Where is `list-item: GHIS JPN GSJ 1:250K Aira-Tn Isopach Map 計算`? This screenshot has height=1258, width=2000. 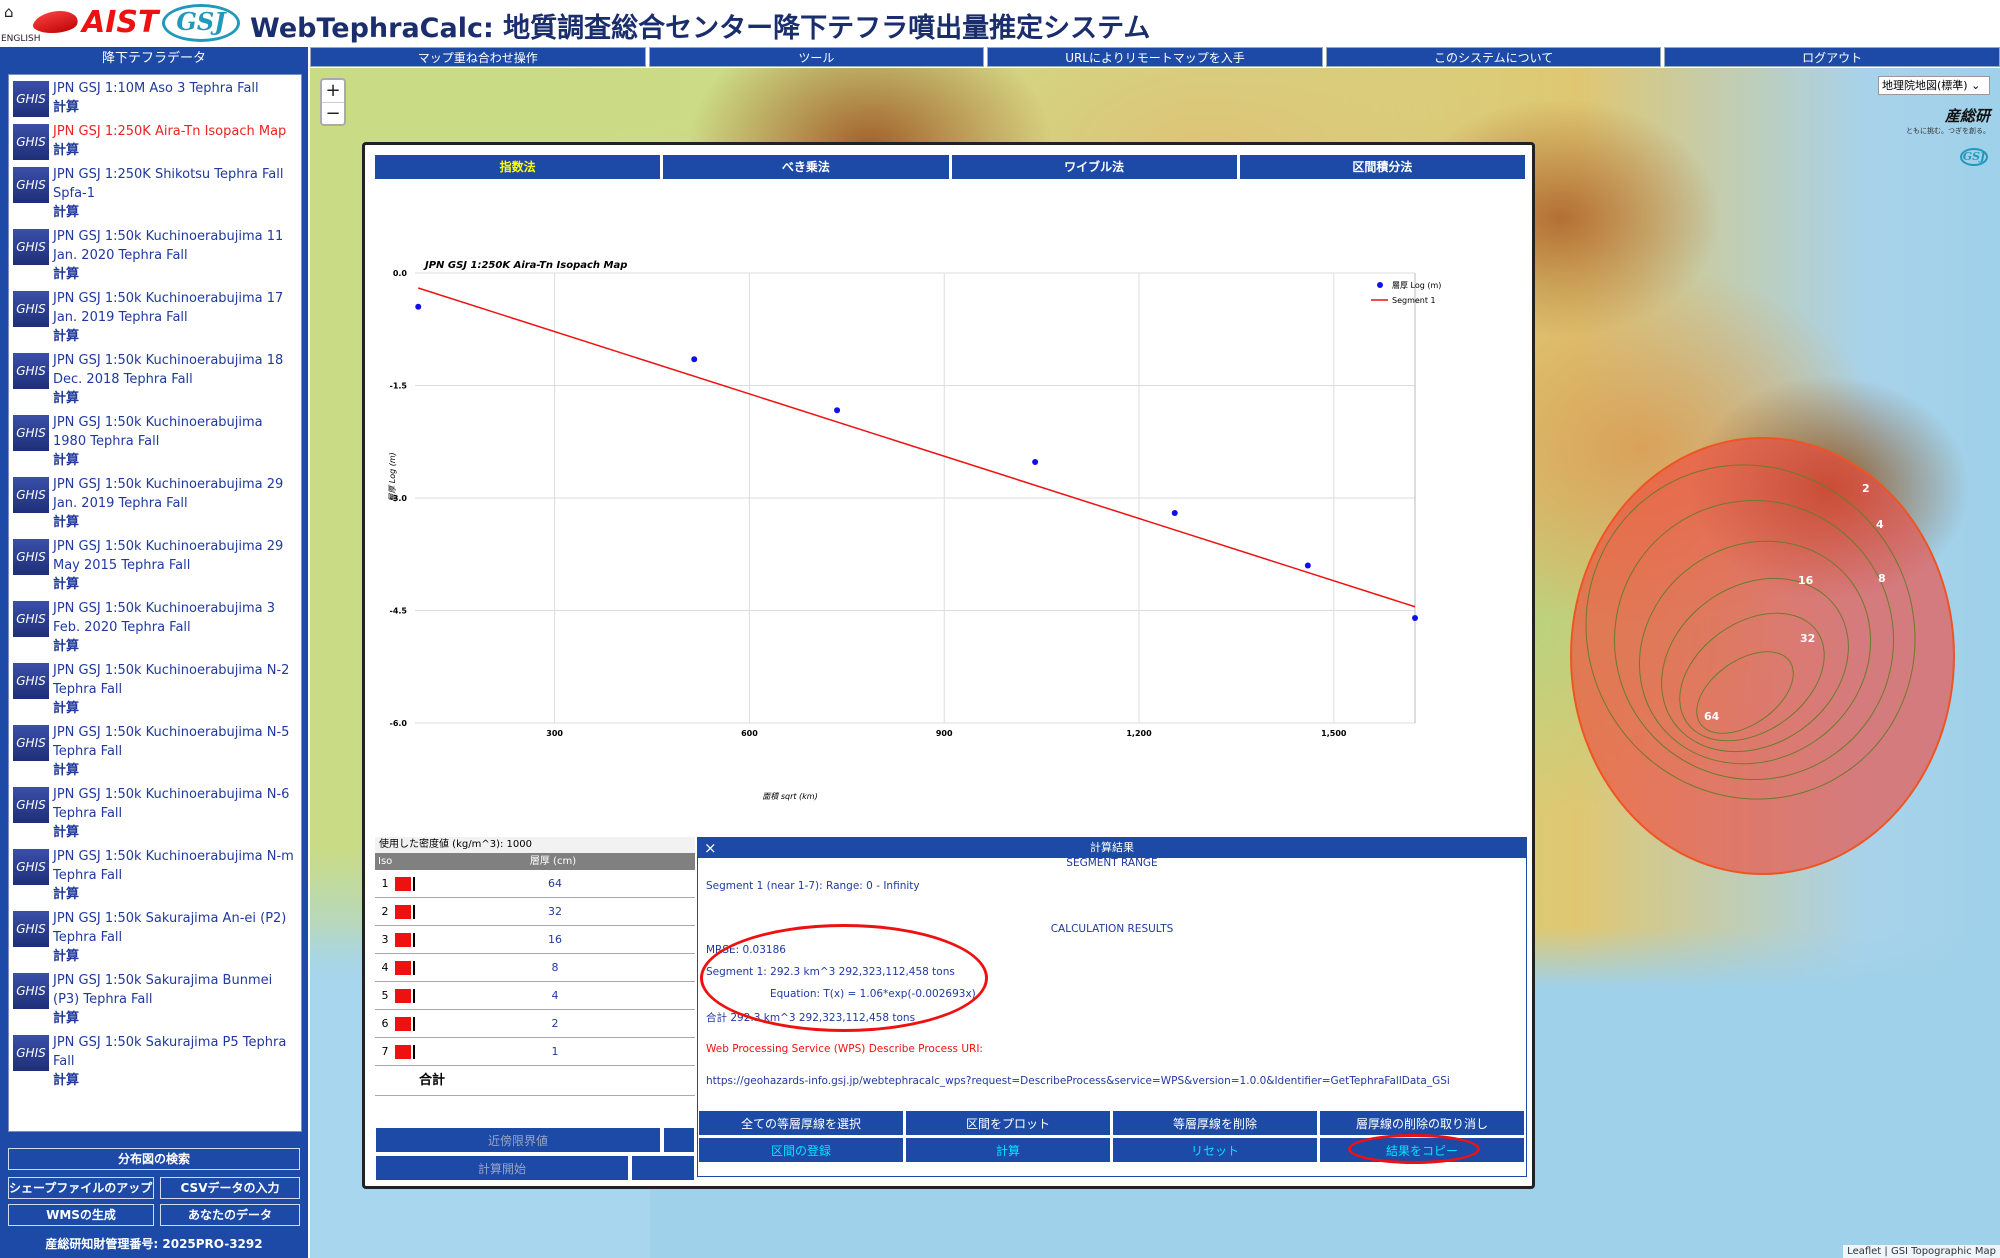
list-item: GHIS JPN GSJ 1:250K Aira-Tn Isopach Map 計算 is located at coordinates (155, 139).